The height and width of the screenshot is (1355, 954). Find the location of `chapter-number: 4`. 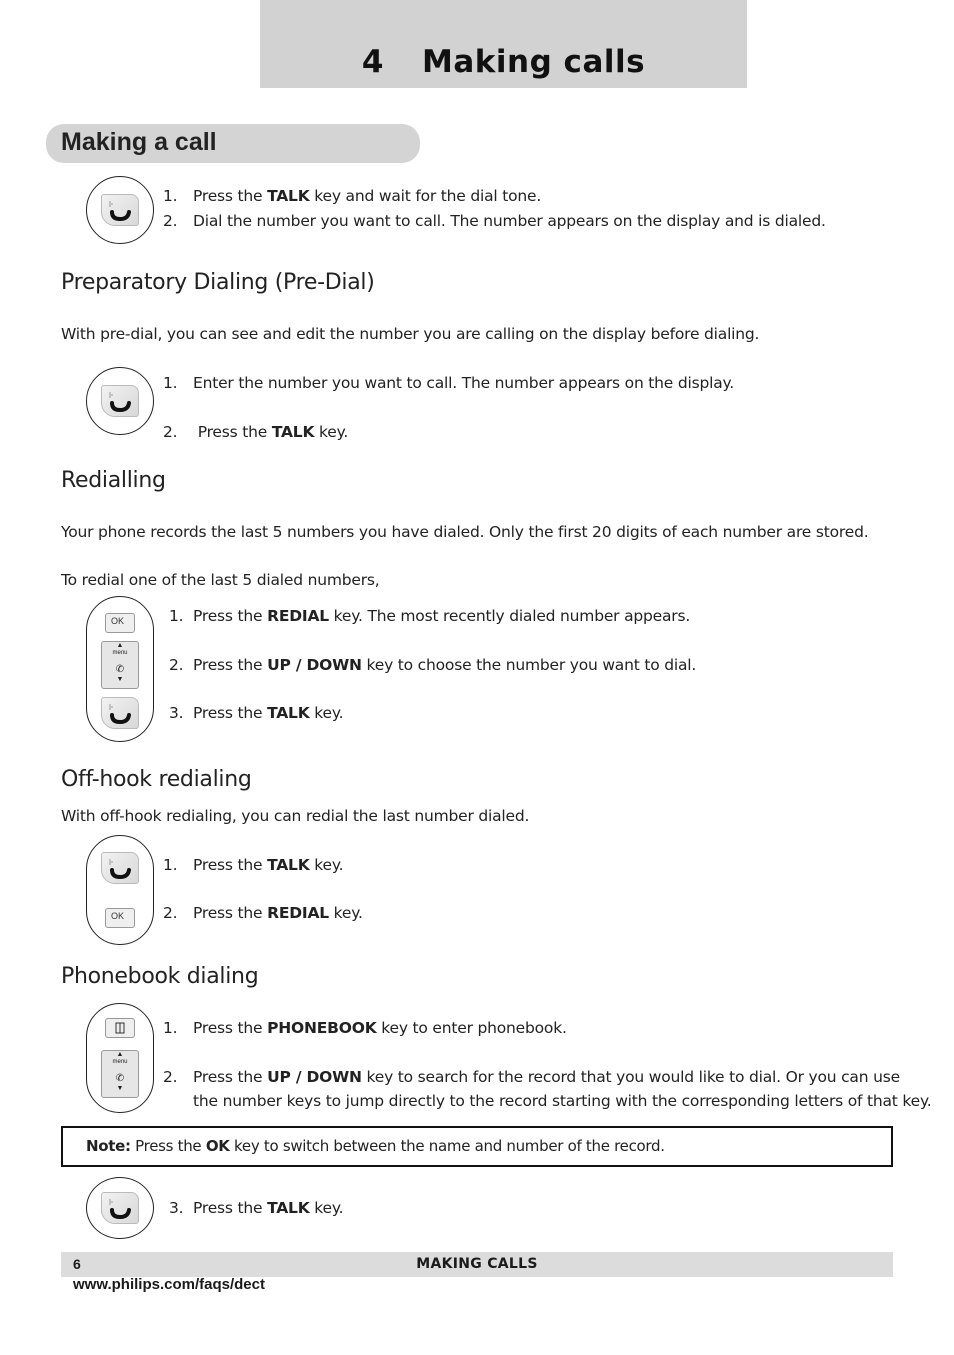

chapter-number: 4 is located at coordinates (372, 62).